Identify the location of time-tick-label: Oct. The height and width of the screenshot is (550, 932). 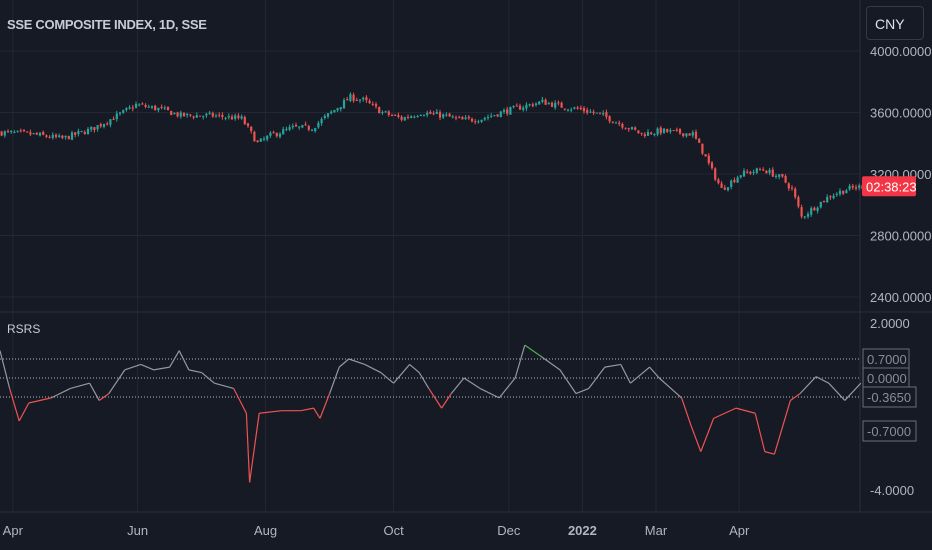
(393, 530).